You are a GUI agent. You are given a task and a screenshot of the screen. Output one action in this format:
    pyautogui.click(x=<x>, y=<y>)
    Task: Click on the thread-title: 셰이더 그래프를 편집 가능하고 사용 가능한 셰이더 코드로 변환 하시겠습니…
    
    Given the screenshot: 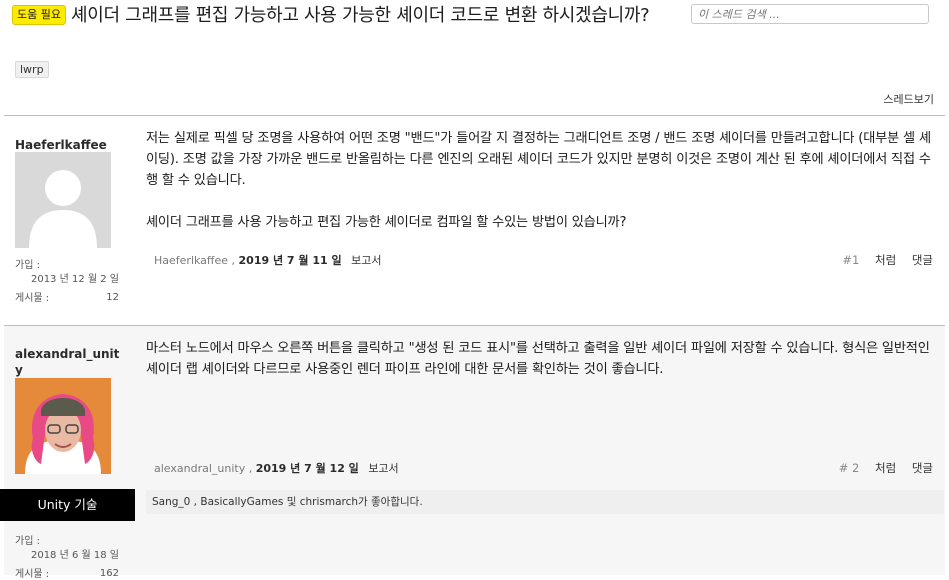 What is the action you would take?
    pyautogui.click(x=360, y=15)
    